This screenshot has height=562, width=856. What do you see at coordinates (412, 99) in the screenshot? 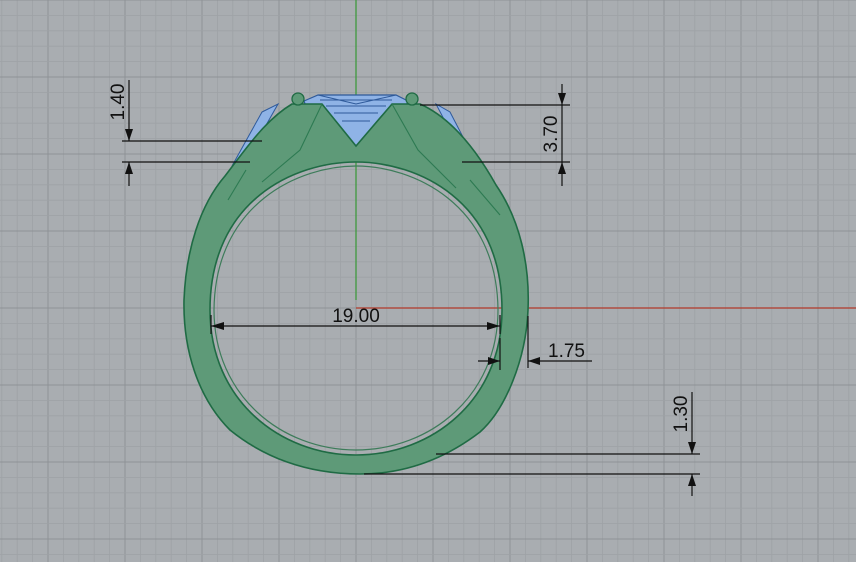
I see `right-prong` at bounding box center [412, 99].